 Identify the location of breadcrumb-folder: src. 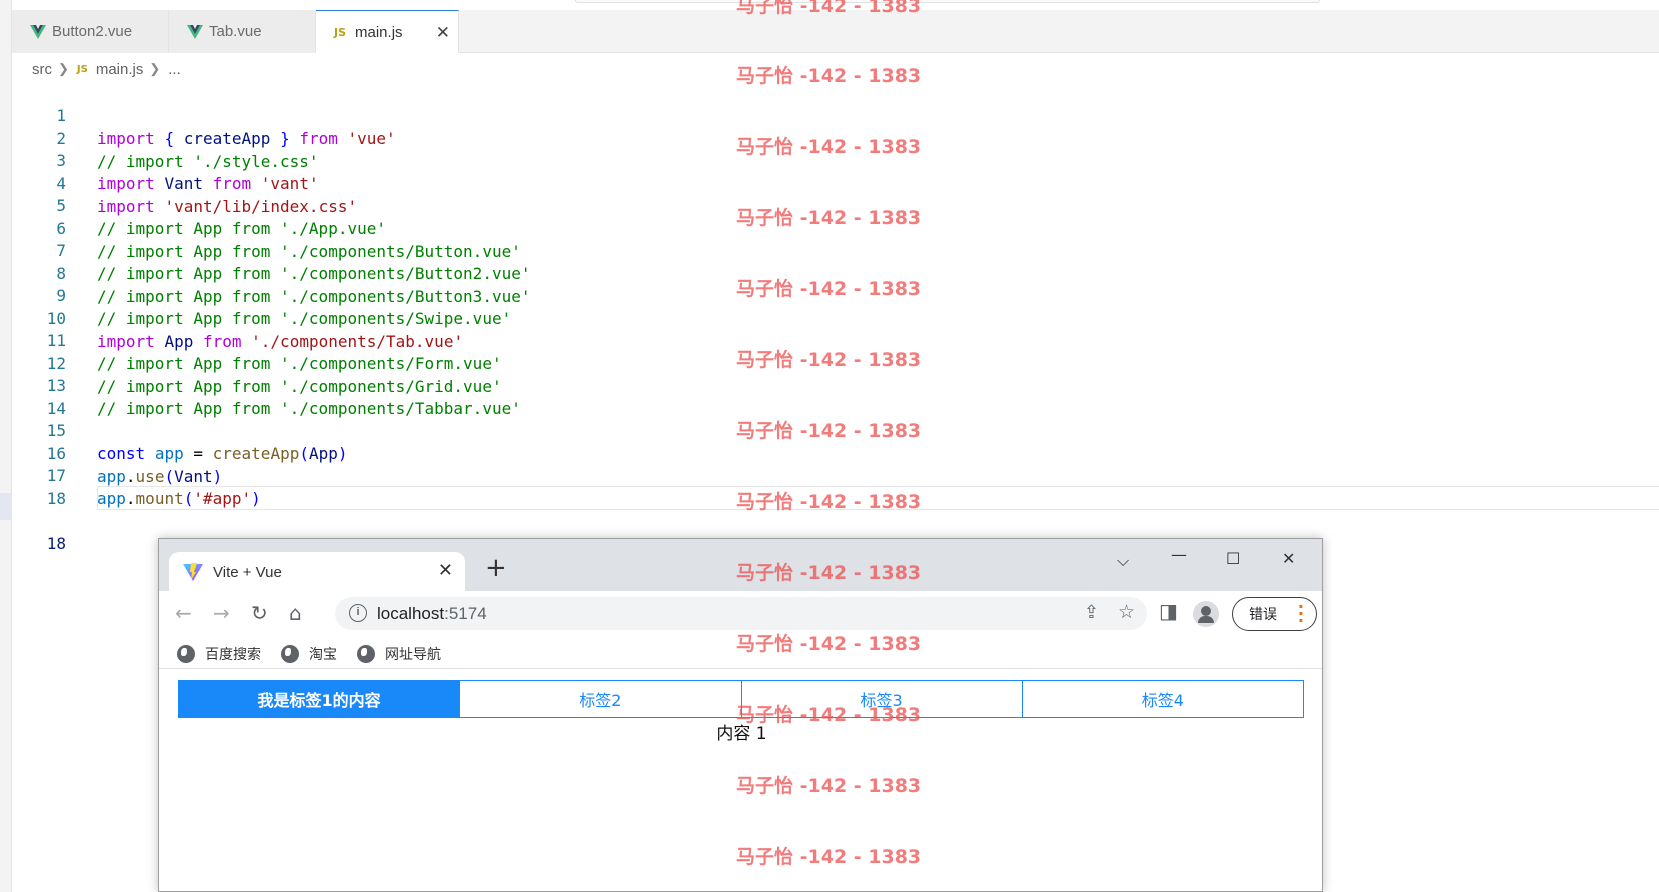
(42, 69).